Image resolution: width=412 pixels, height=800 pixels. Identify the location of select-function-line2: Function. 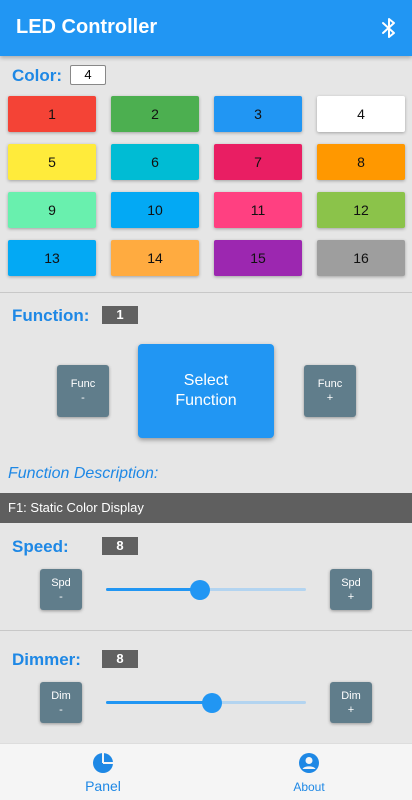
(206, 400).